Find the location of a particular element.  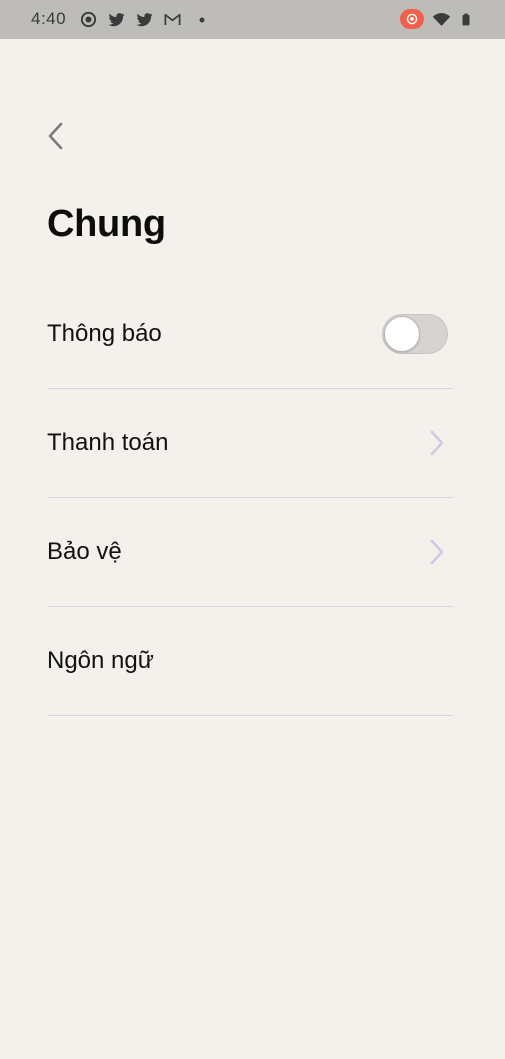

chevron-left-icon is located at coordinates (55, 136).